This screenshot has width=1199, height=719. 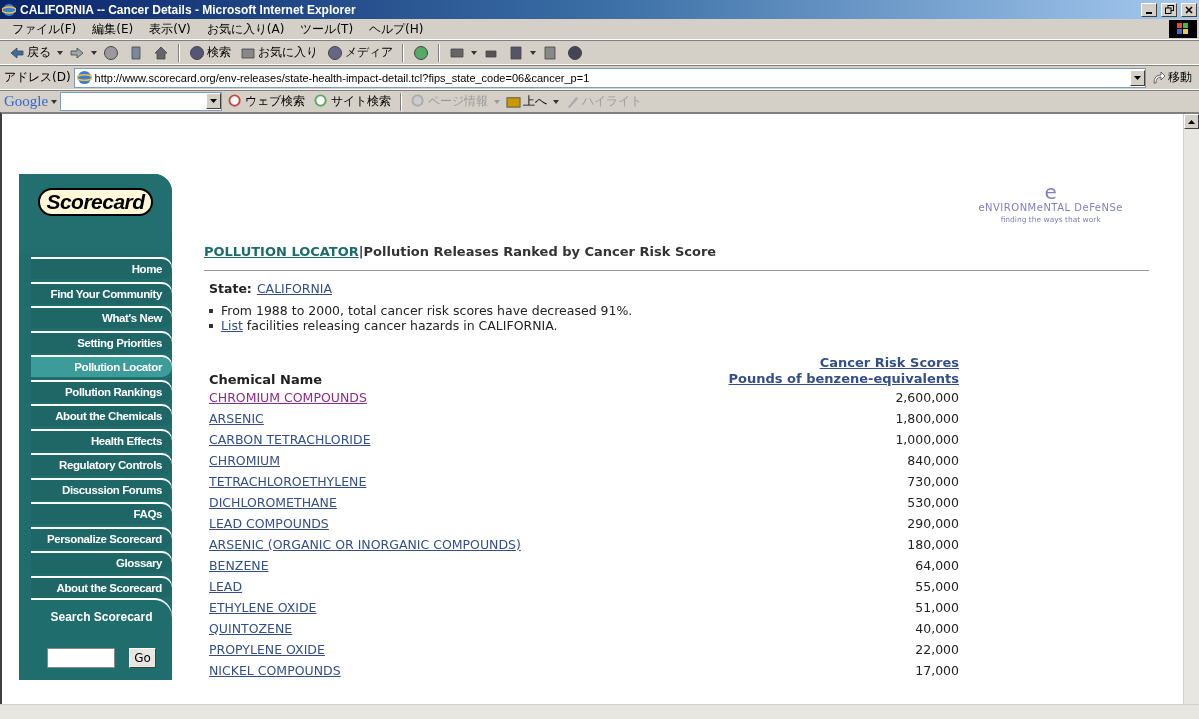 I want to click on chemical-link: LEAD COMPOUNDS, so click(x=269, y=523).